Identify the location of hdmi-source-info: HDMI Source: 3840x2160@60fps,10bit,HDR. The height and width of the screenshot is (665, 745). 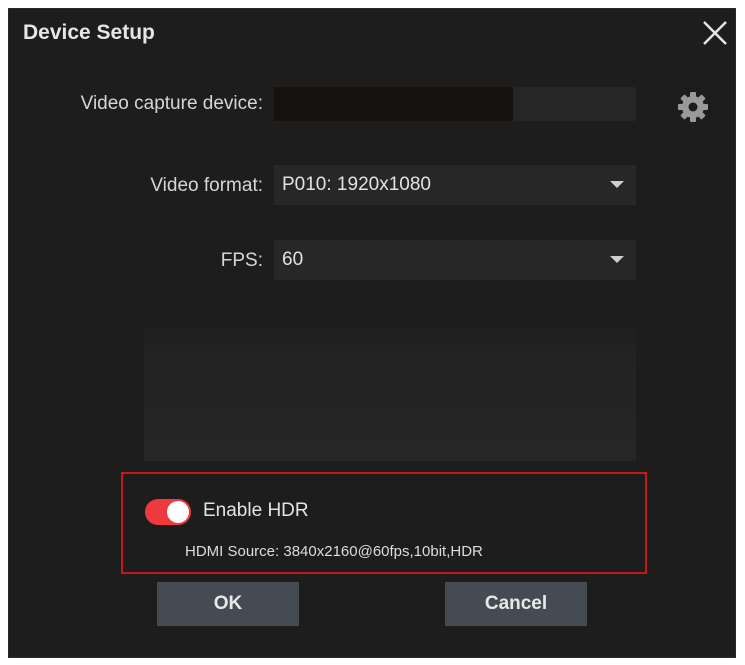
(334, 551).